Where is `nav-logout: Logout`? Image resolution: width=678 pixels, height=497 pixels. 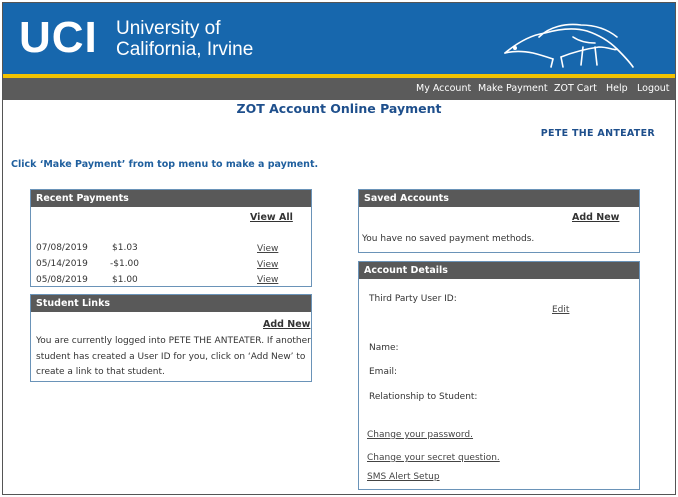 nav-logout: Logout is located at coordinates (653, 89).